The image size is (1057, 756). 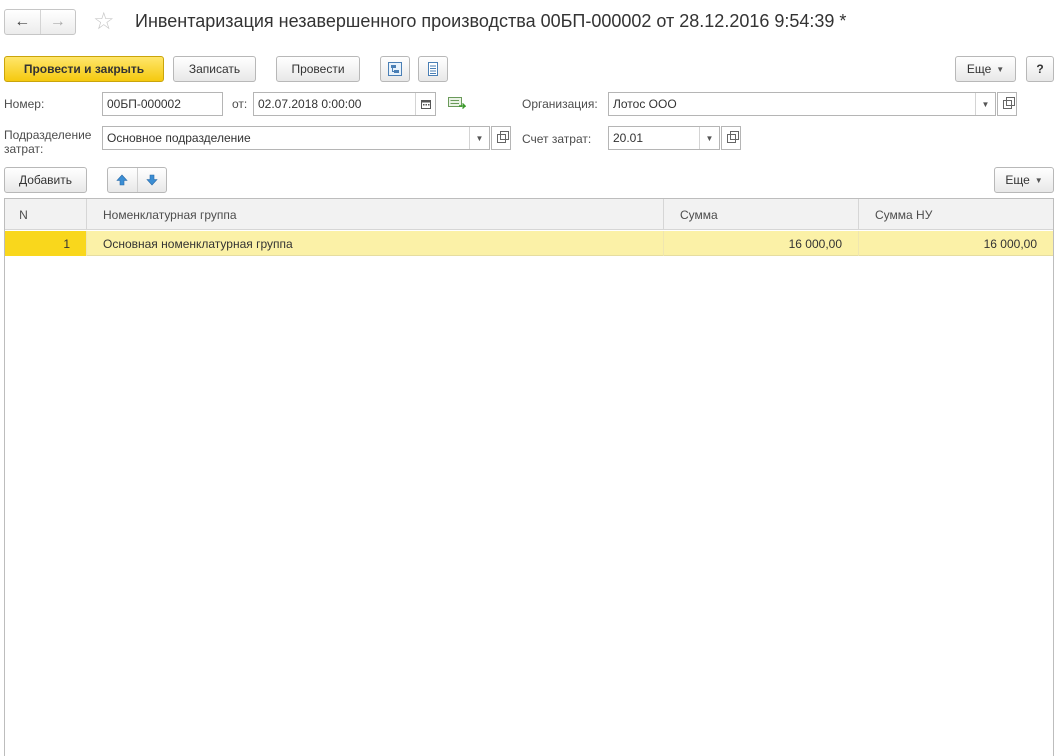 What do you see at coordinates (57, 22) in the screenshot?
I see `forward-arrow-icon: →` at bounding box center [57, 22].